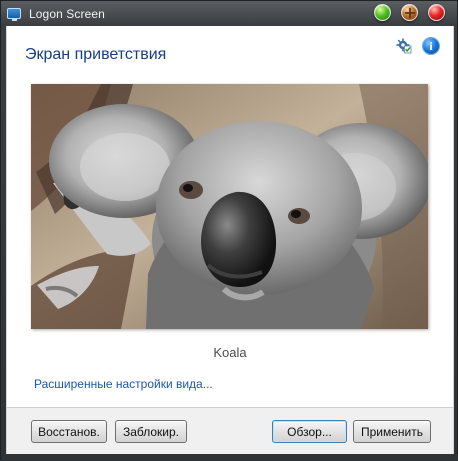 Image resolution: width=458 pixels, height=461 pixels. I want to click on footer-action-bar: Восстанов. Заблокир. Обзор... Применить, so click(230, 430).